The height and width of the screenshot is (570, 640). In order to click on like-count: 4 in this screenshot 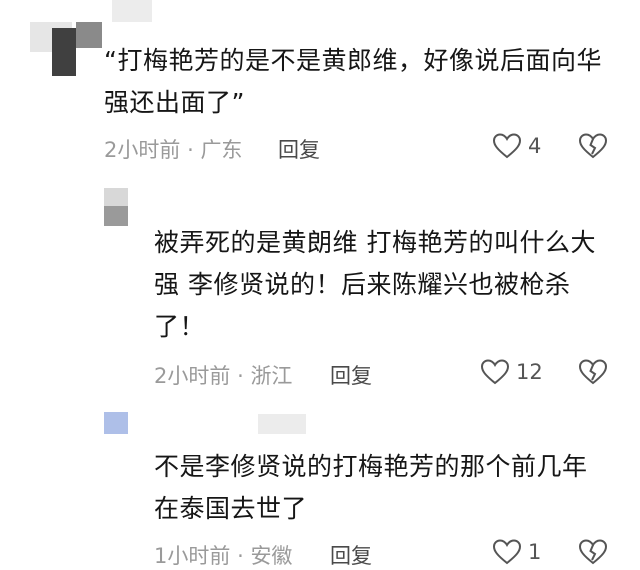, I will do `click(535, 146)`.